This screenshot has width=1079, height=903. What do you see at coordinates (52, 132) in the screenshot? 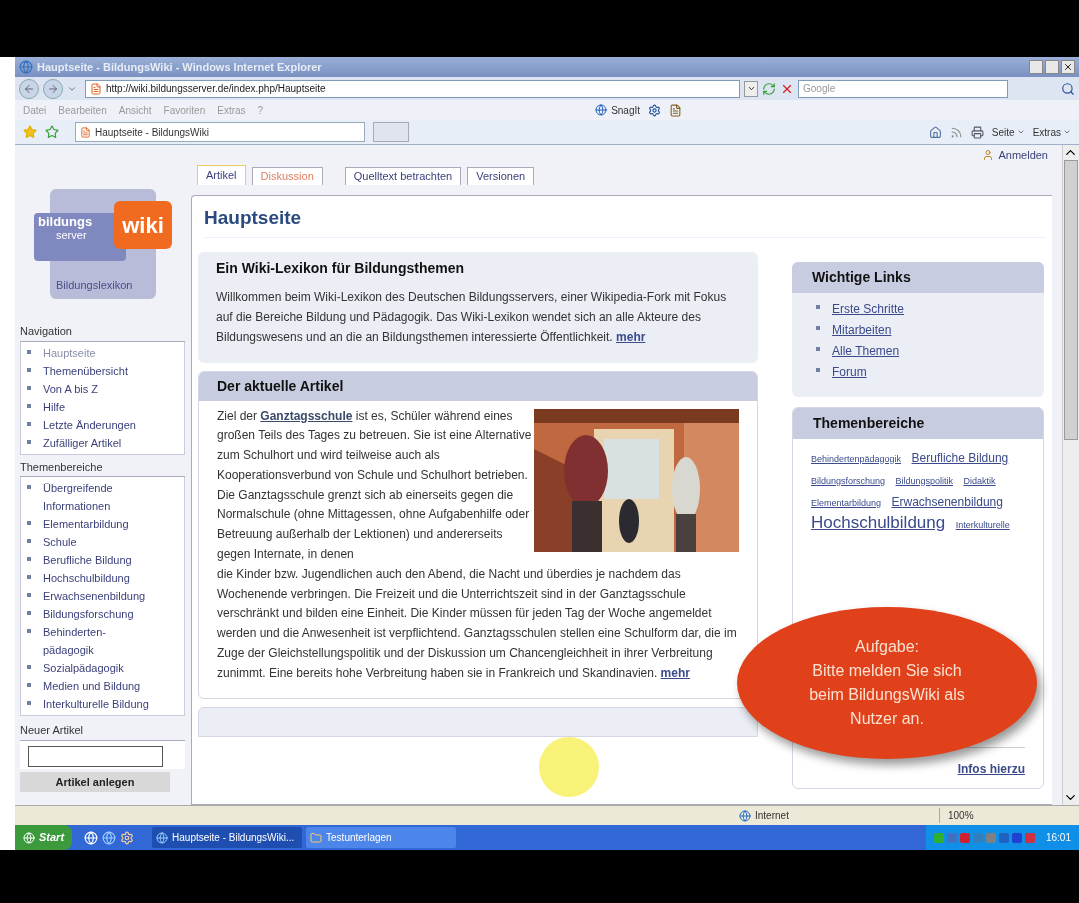
I see `add-favorite-icon` at bounding box center [52, 132].